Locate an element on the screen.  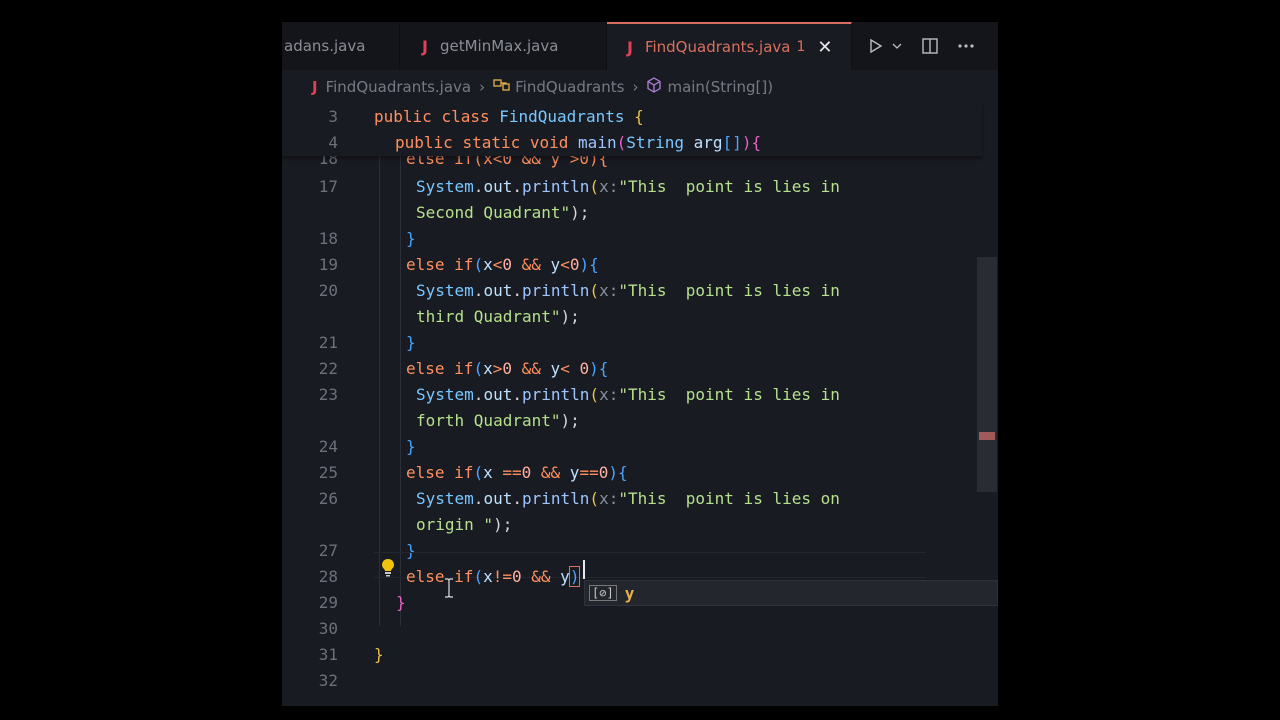
tab-findquadrants: J FindQuadrants.java 1 ✕ is located at coordinates (729, 46).